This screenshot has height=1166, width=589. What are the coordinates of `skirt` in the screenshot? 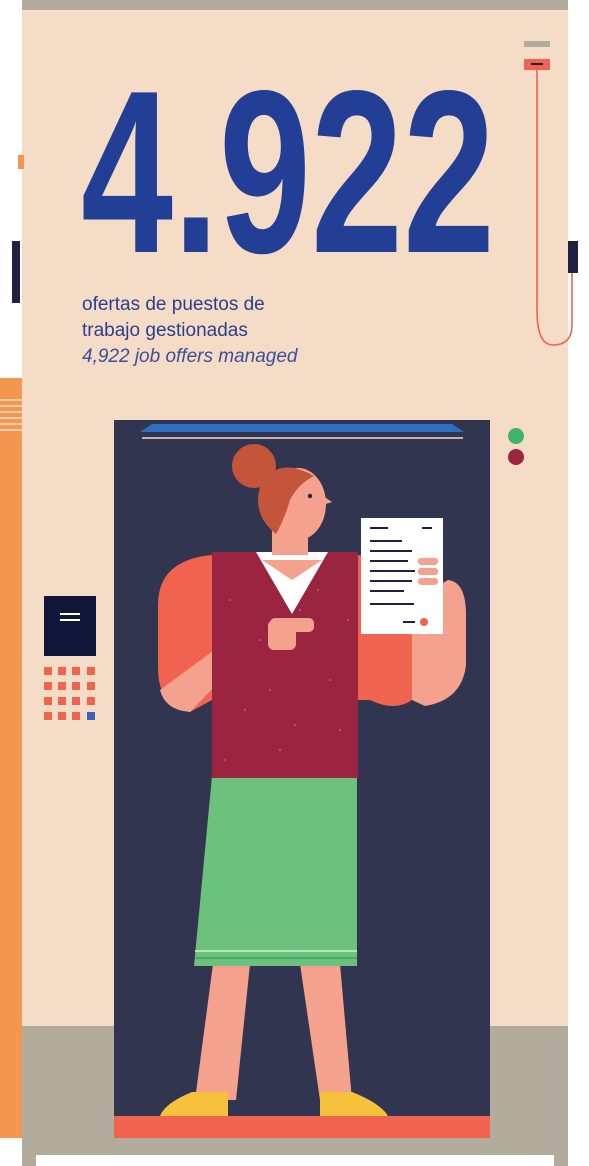 It's located at (275, 871).